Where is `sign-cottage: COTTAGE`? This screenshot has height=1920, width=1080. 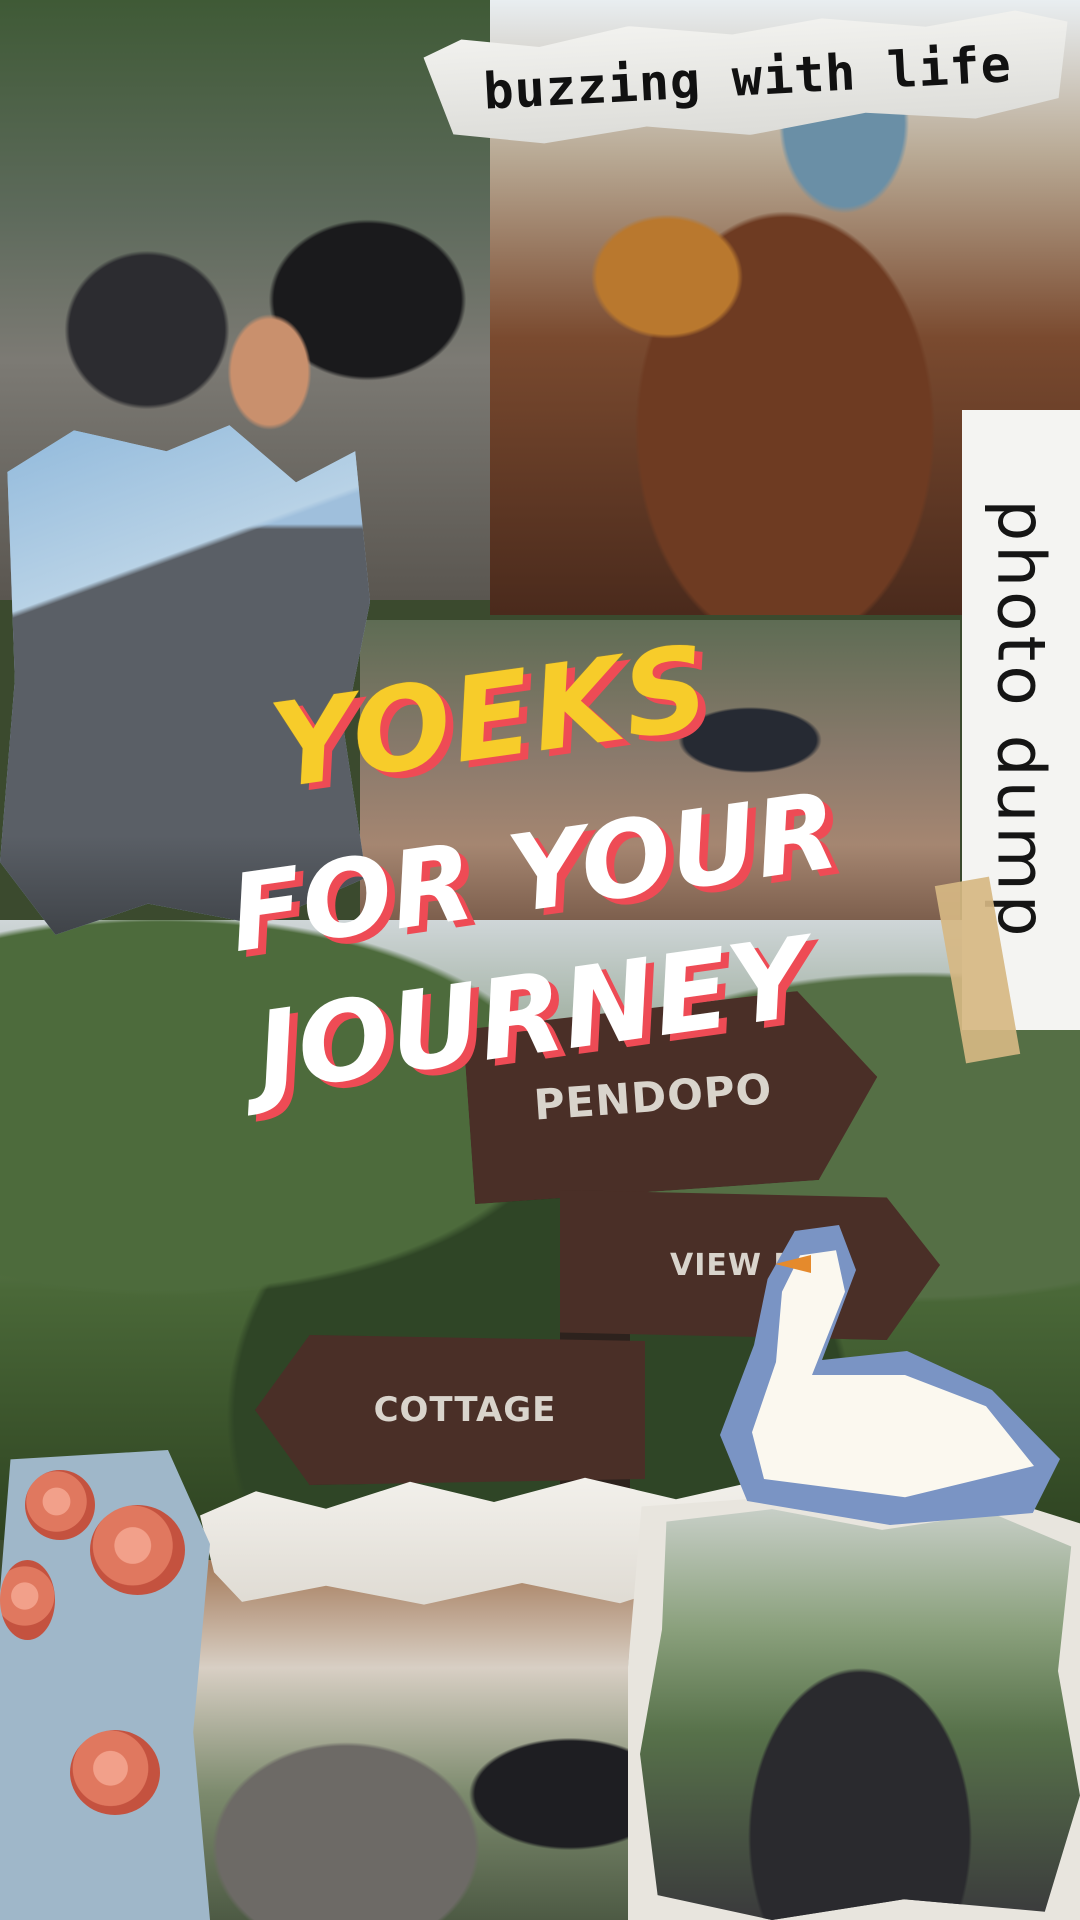 sign-cottage: COTTAGE is located at coordinates (450, 1410).